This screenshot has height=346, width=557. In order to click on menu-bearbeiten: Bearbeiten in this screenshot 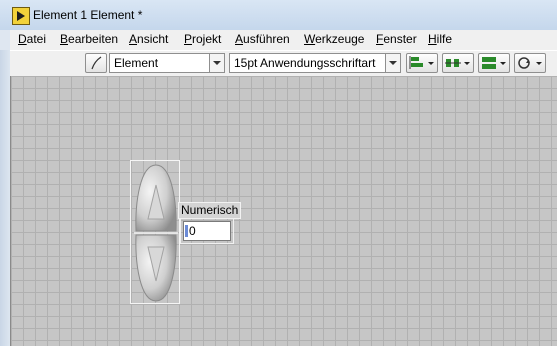, I will do `click(89, 39)`.